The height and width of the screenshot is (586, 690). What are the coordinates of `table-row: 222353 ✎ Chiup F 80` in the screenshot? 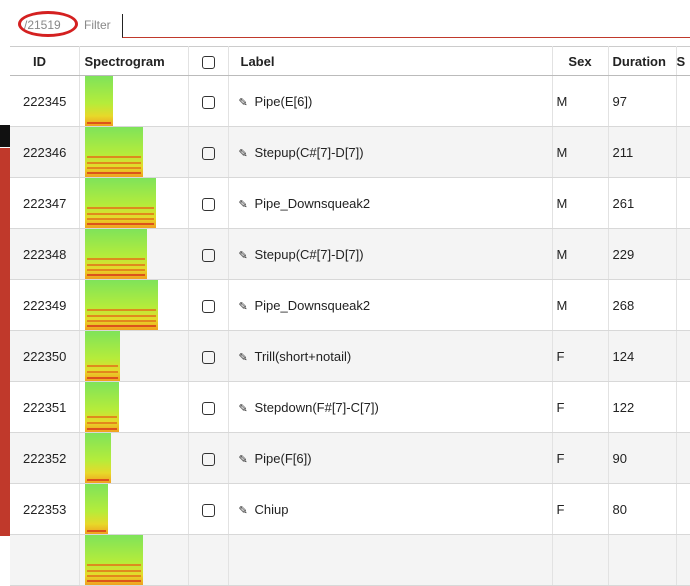 It's located at (350, 509).